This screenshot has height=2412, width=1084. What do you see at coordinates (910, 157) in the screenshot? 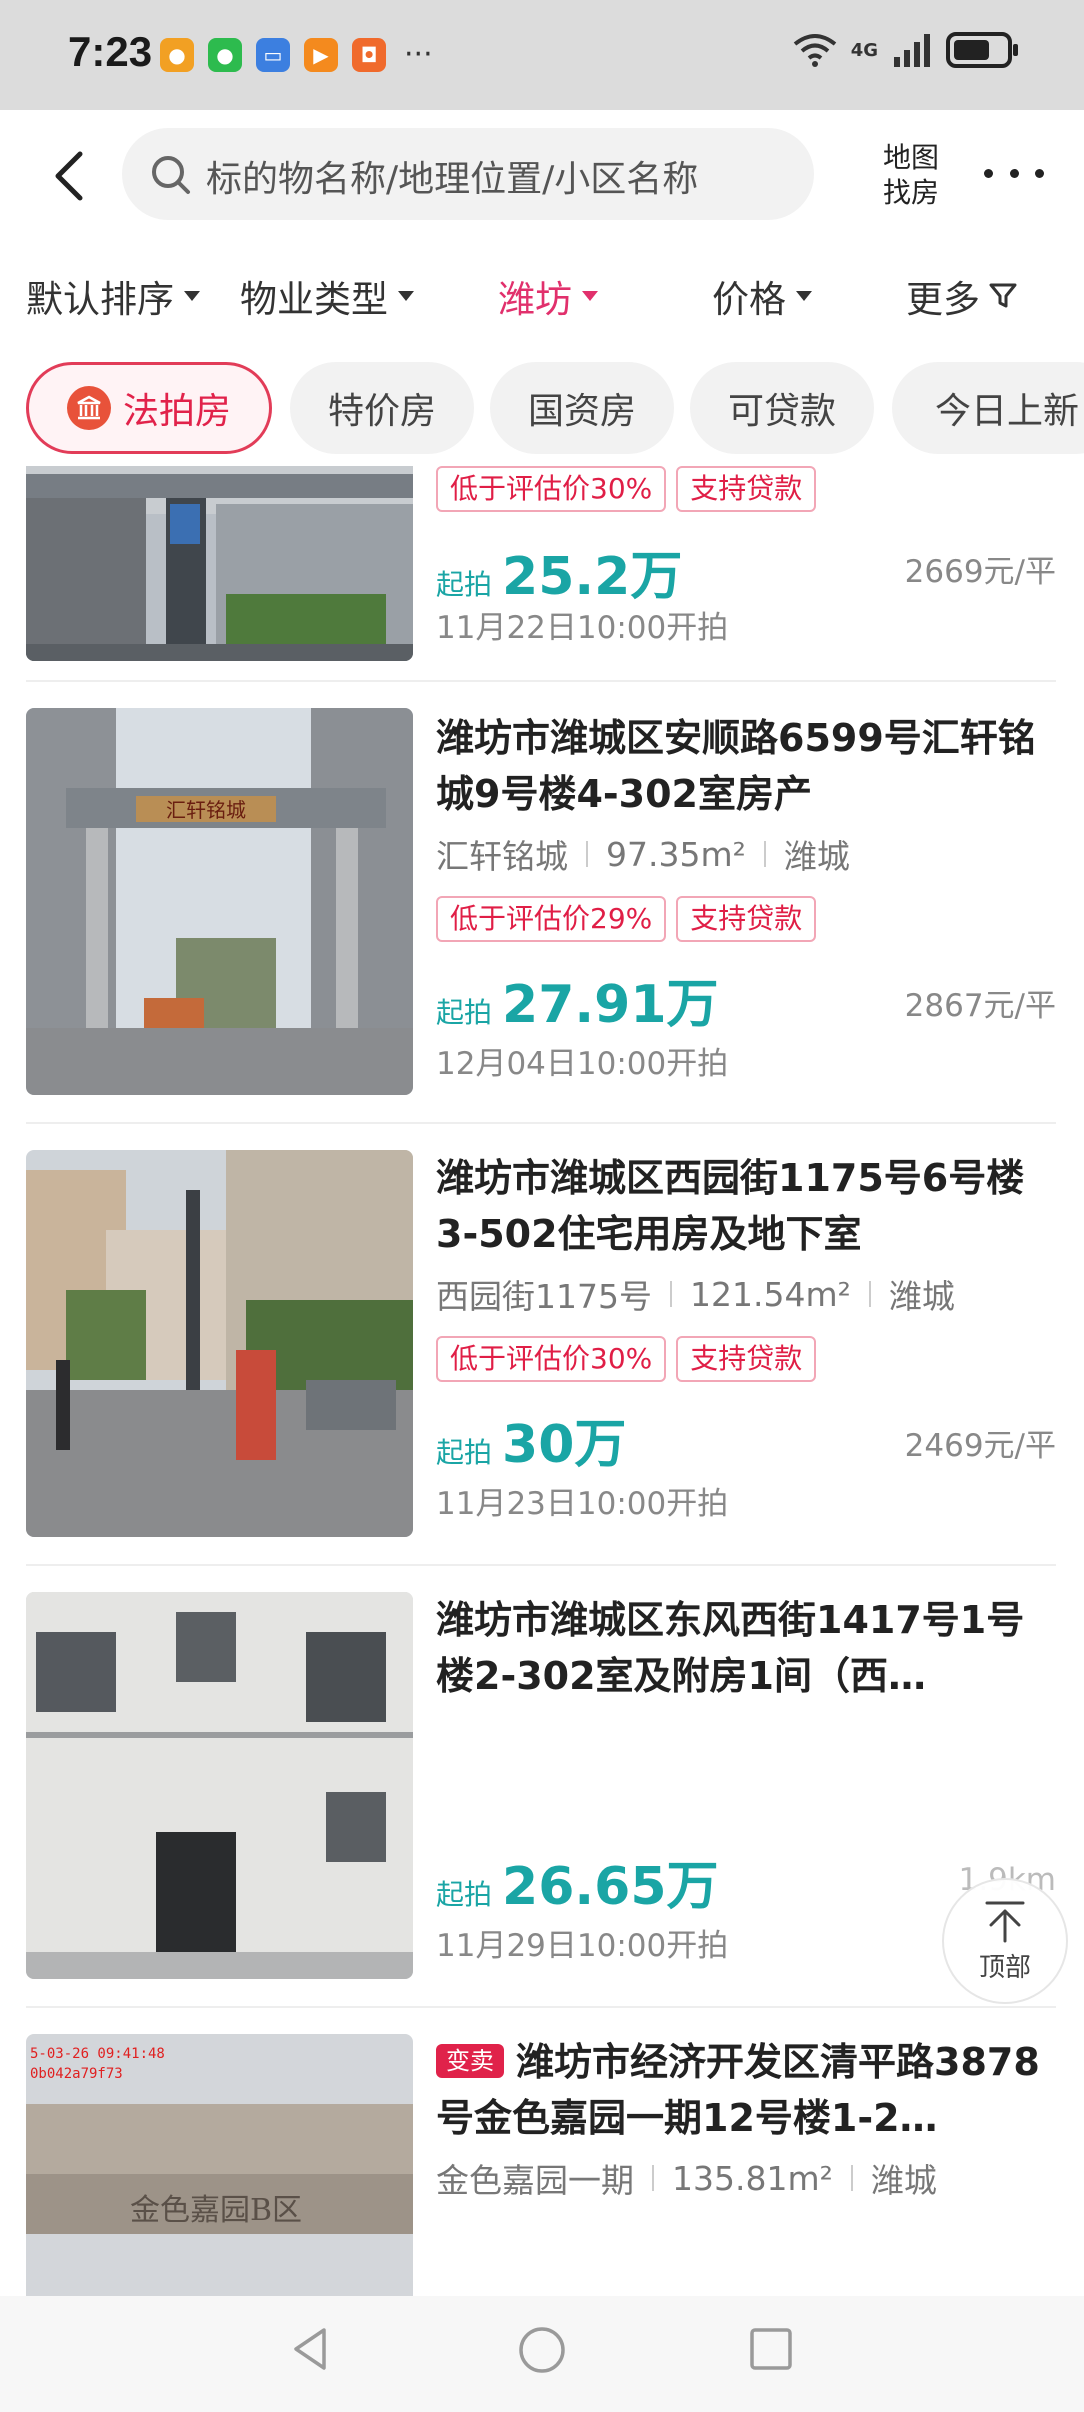
I see `map-label-line1: 地图` at bounding box center [910, 157].